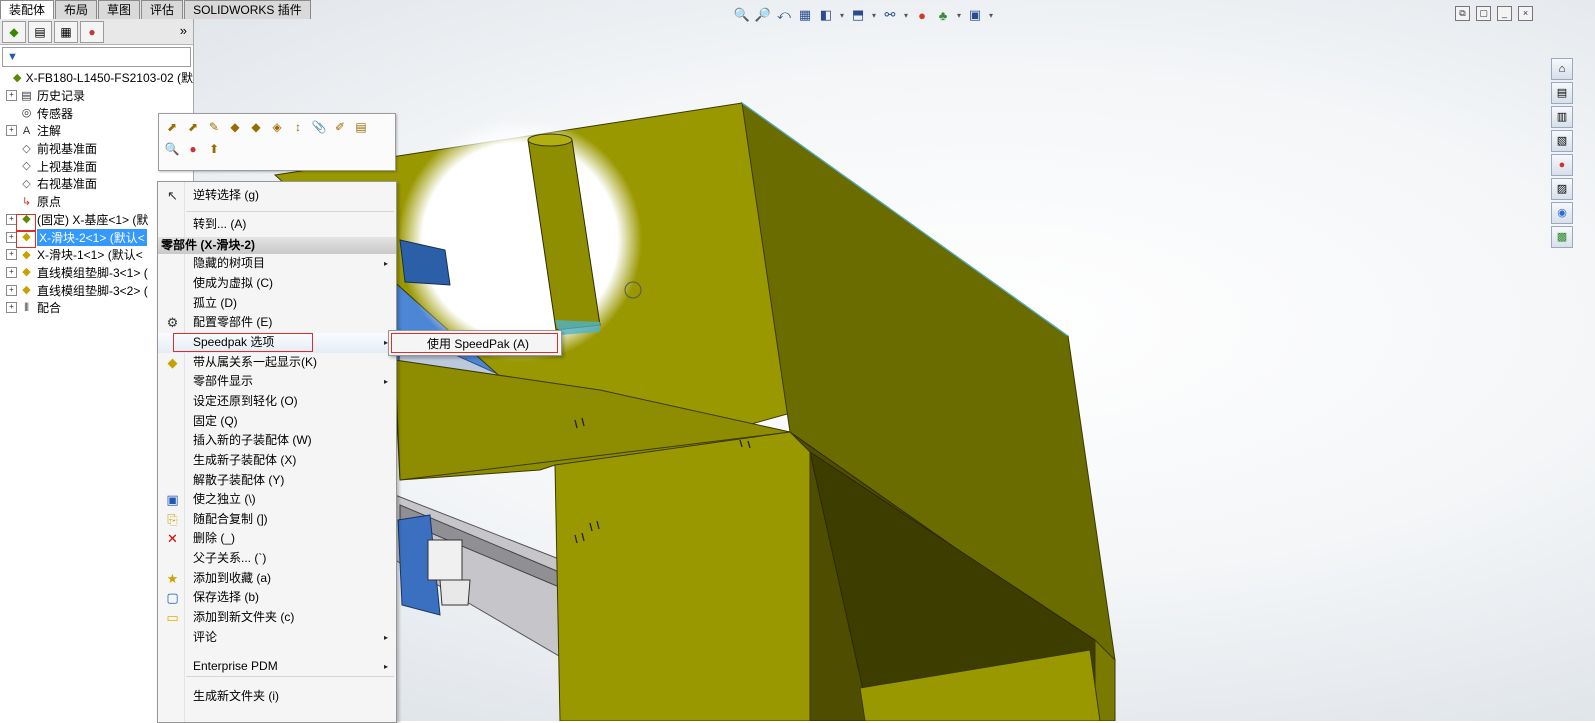 This screenshot has height=723, width=1595. Describe the element at coordinates (277, 284) in the screenshot. I see `context-menu-item: 使成为虚拟 (C)` at that location.